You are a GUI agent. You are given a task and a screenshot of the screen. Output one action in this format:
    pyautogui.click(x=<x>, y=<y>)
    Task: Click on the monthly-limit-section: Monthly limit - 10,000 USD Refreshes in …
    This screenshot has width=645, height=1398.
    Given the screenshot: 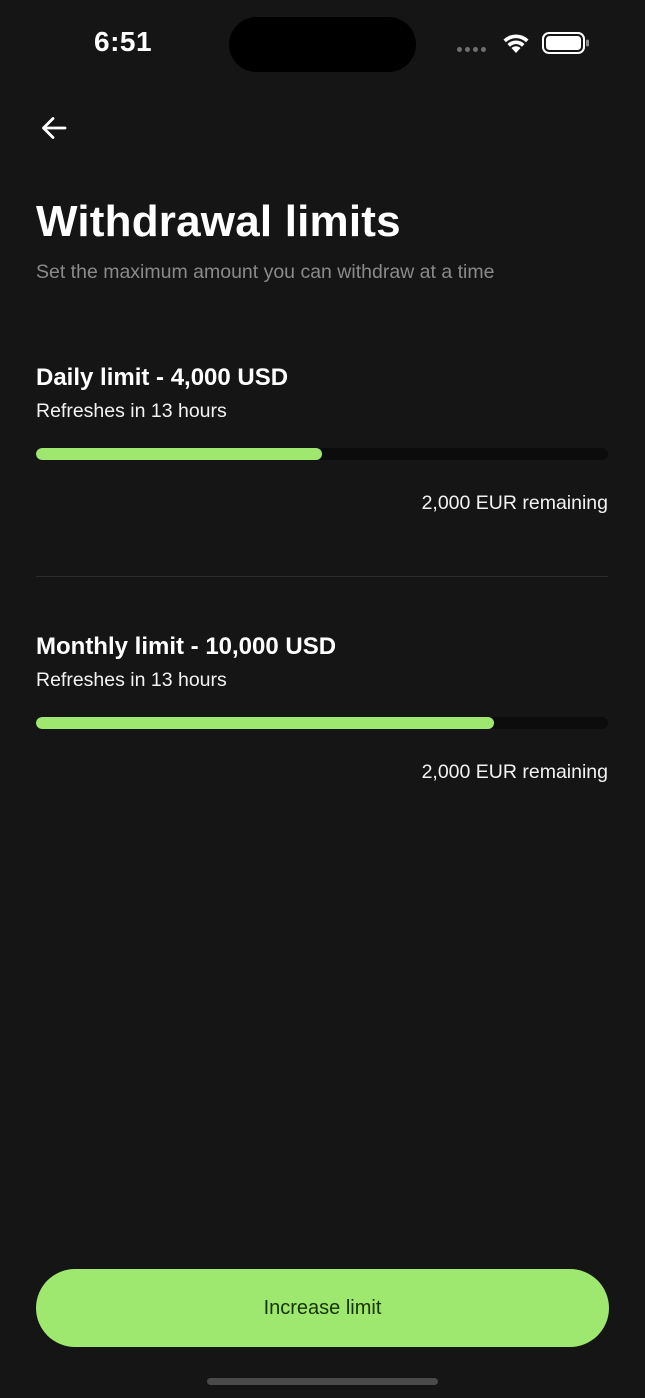 What is the action you would take?
    pyautogui.click(x=322, y=713)
    